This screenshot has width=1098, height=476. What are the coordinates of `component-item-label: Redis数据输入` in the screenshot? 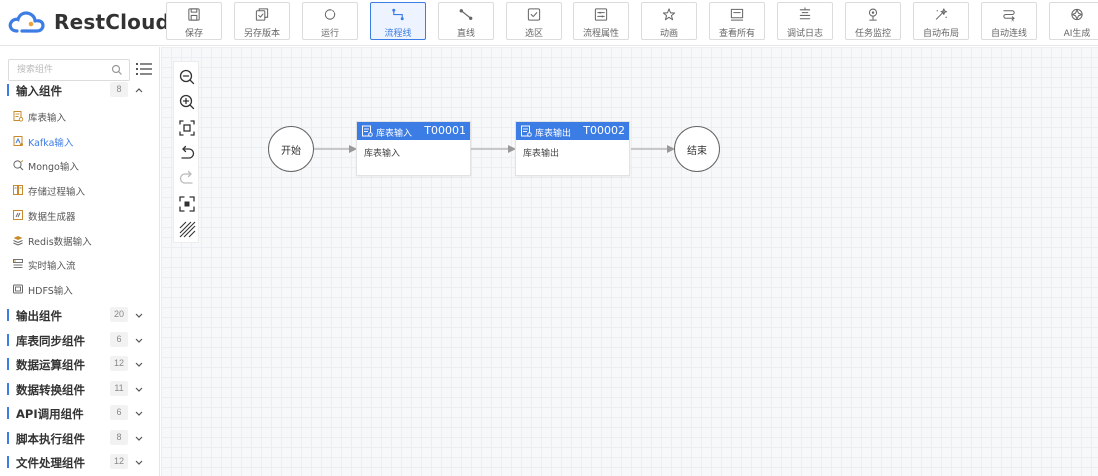 It's located at (60, 242).